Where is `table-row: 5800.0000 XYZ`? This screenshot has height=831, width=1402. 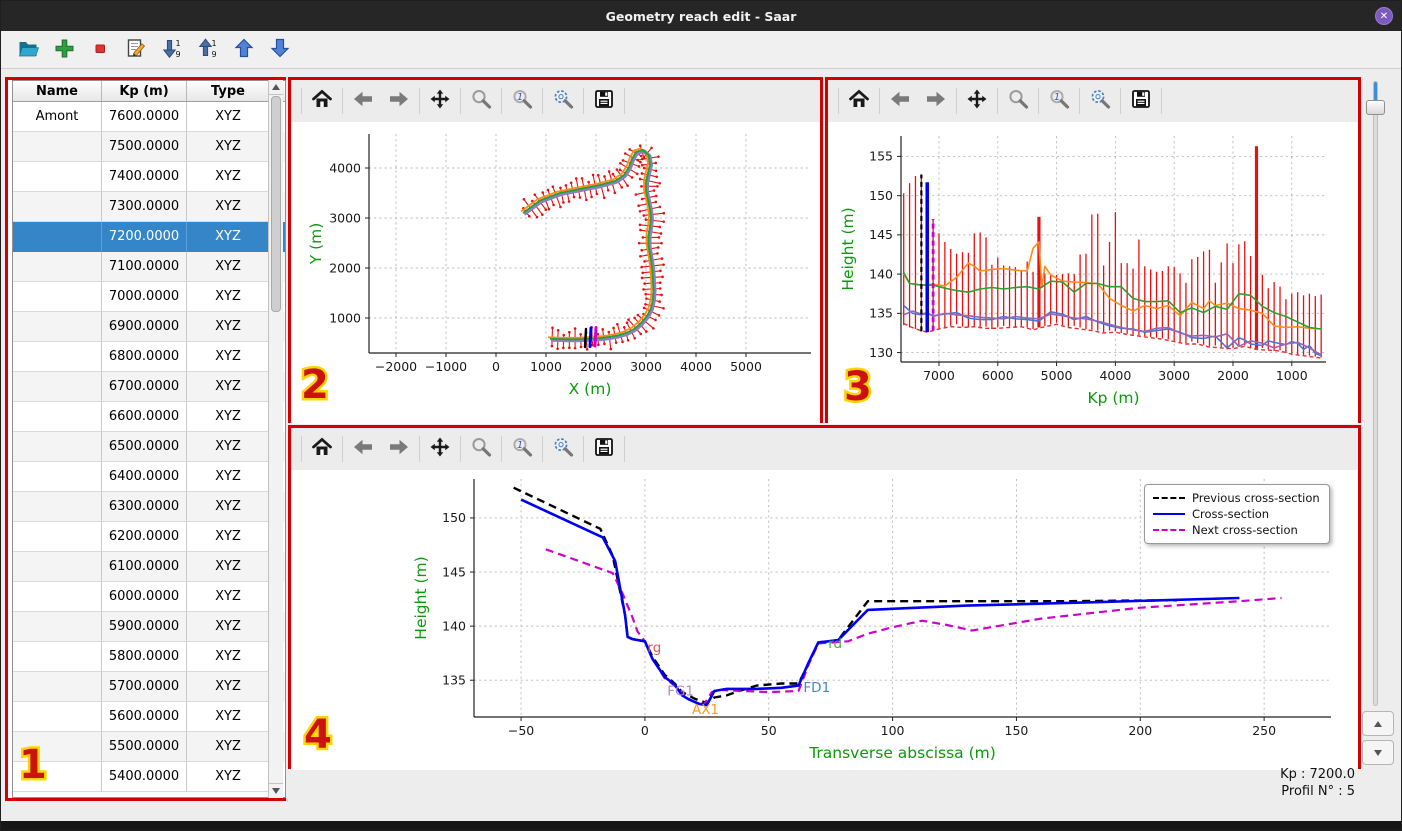
table-row: 5800.0000 XYZ is located at coordinates (149, 657).